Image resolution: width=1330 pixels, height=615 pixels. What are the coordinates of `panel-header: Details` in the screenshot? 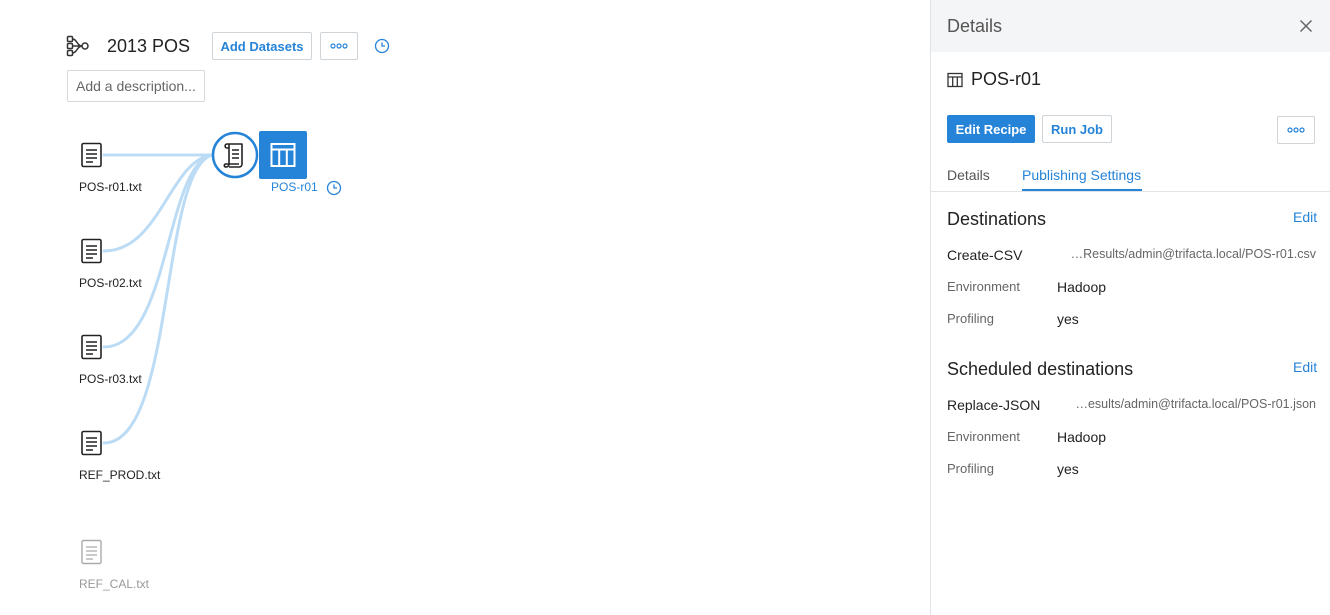 It's located at (1130, 26).